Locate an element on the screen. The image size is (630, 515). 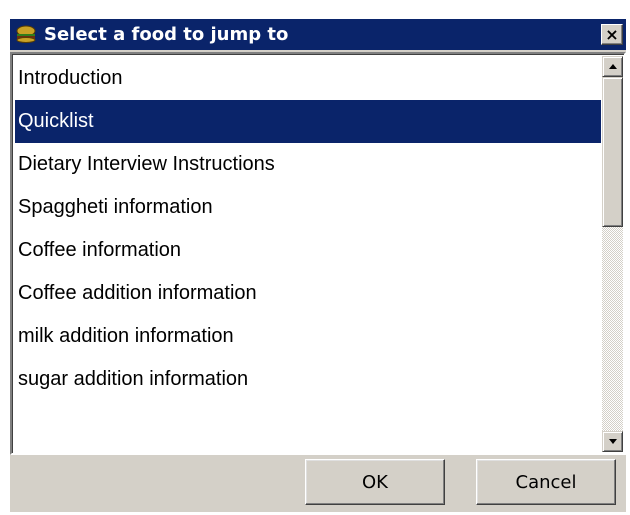
scroll-down-button is located at coordinates (612, 441).